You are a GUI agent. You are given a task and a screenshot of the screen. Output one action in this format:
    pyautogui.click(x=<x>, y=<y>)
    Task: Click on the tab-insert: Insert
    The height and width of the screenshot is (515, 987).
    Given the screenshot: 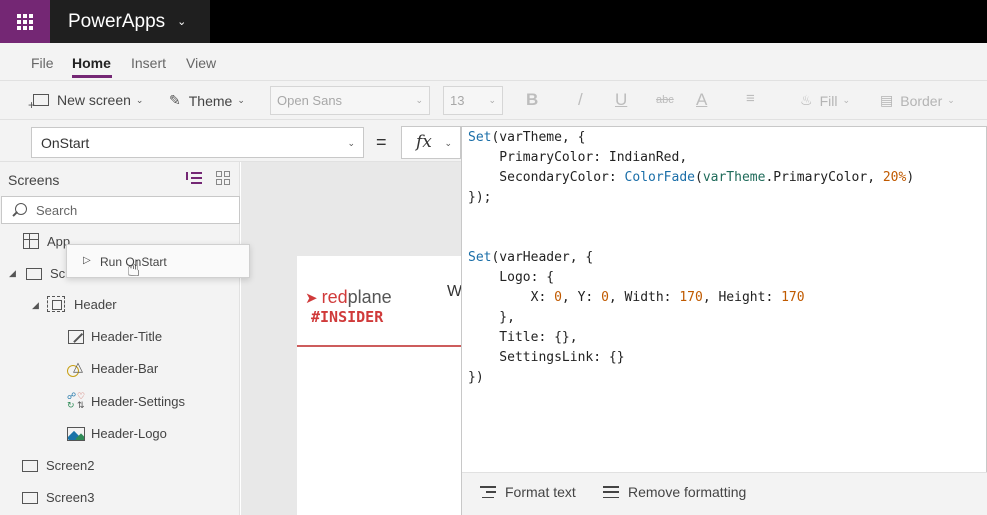 What is the action you would take?
    pyautogui.click(x=148, y=63)
    